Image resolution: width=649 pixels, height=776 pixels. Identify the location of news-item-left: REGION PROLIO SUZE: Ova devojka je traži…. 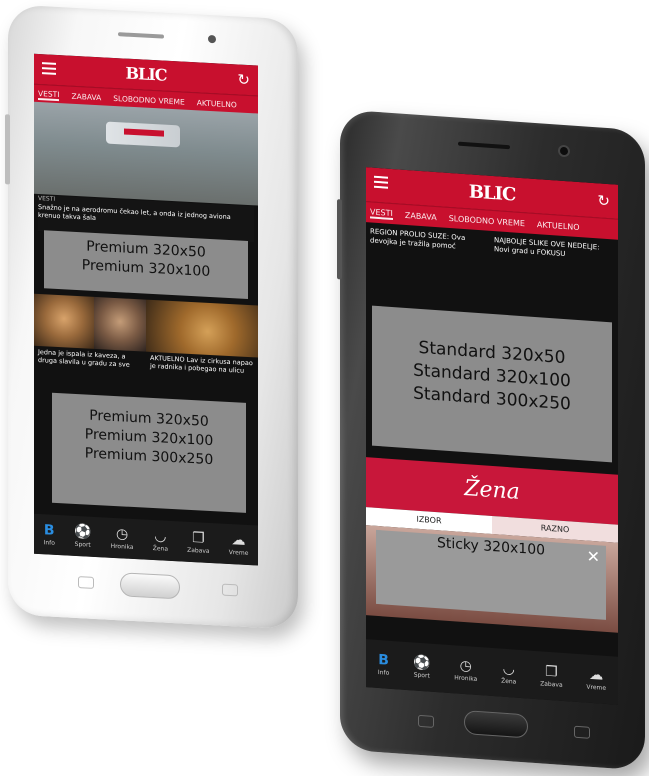
(428, 240).